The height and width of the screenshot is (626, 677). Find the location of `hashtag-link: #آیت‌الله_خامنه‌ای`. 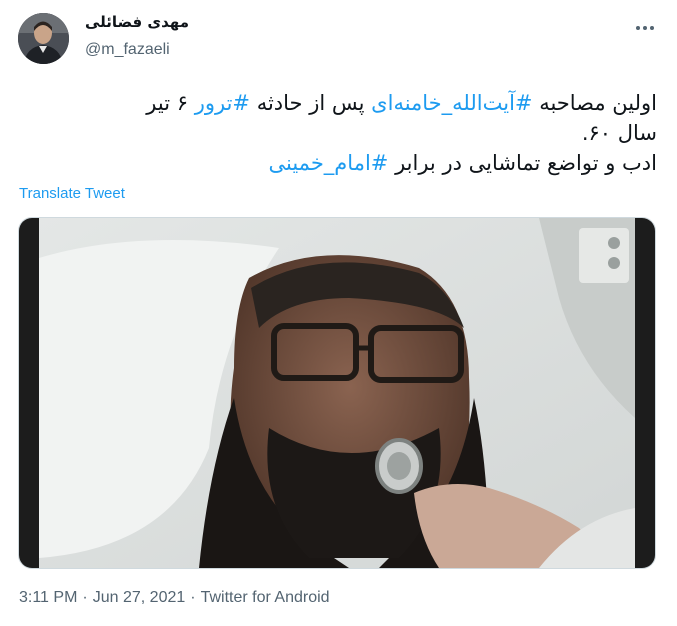

hashtag-link: #آیت‌الله_خامنه‌ای is located at coordinates (451, 103).